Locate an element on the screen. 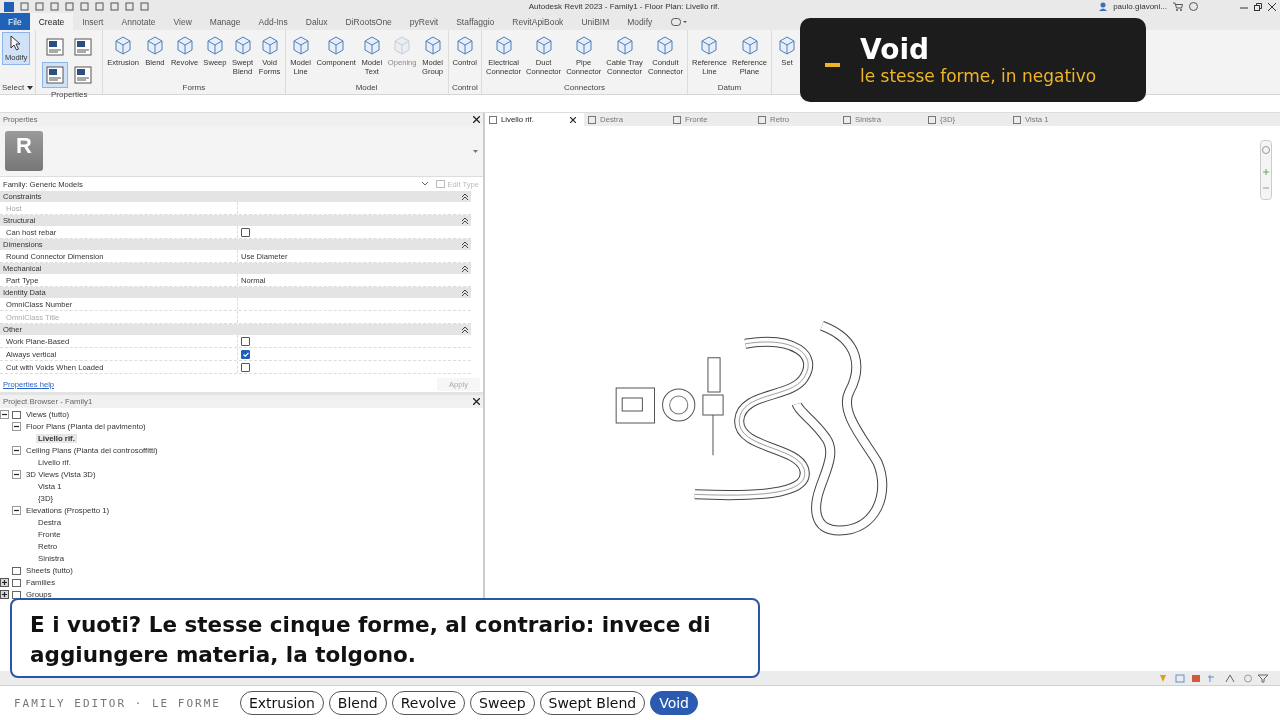 The width and height of the screenshot is (1280, 720). cursor-icon is located at coordinates (16, 43).